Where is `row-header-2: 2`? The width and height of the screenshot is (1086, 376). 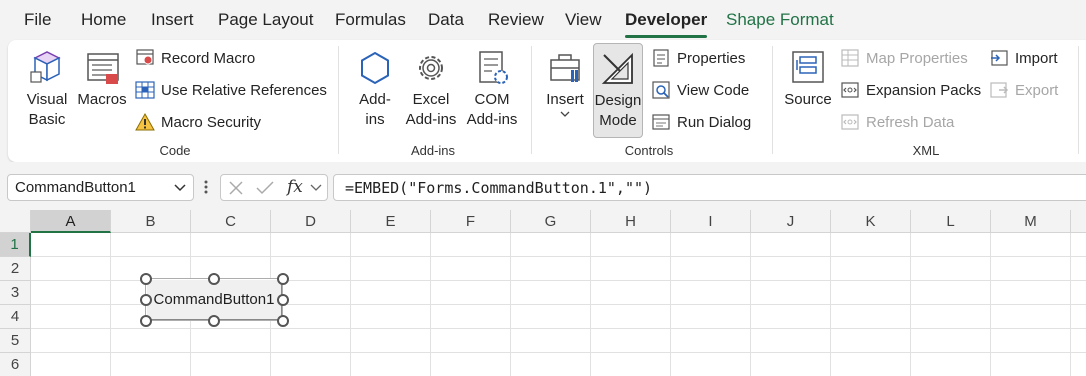 row-header-2: 2 is located at coordinates (15, 269).